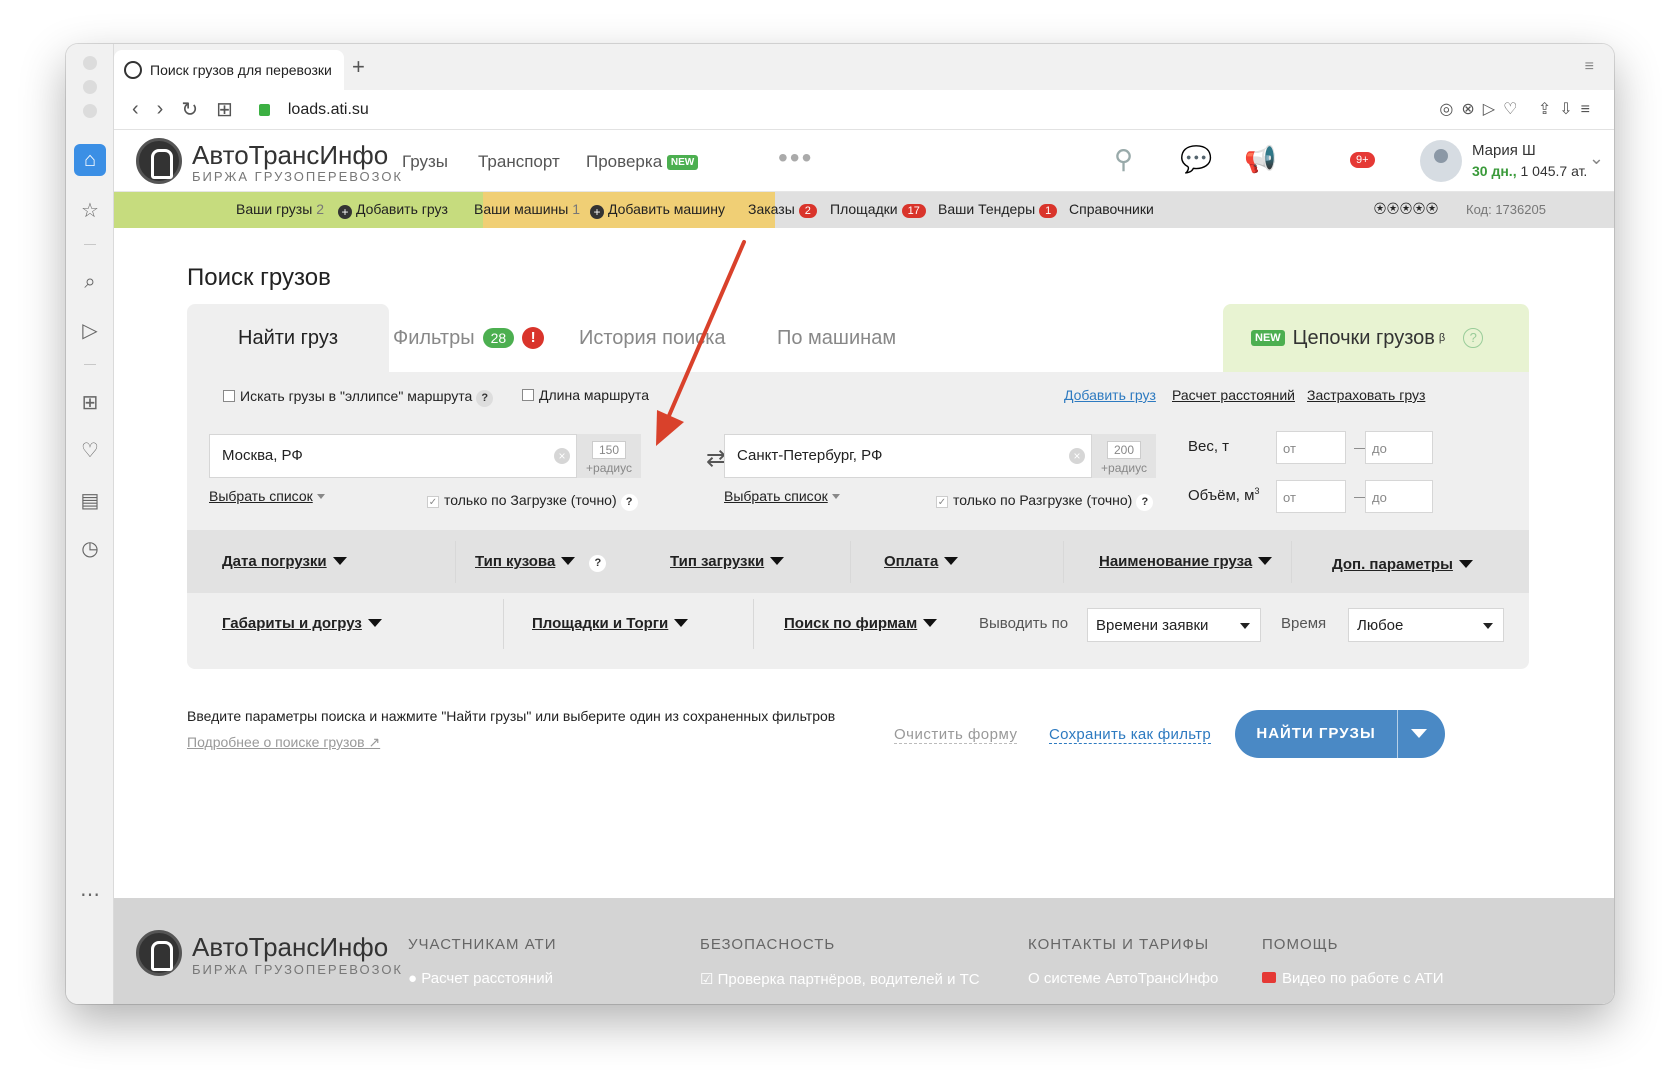 The image size is (1680, 1091). What do you see at coordinates (1419, 733) in the screenshot?
I see `dropdown-arrow-icon` at bounding box center [1419, 733].